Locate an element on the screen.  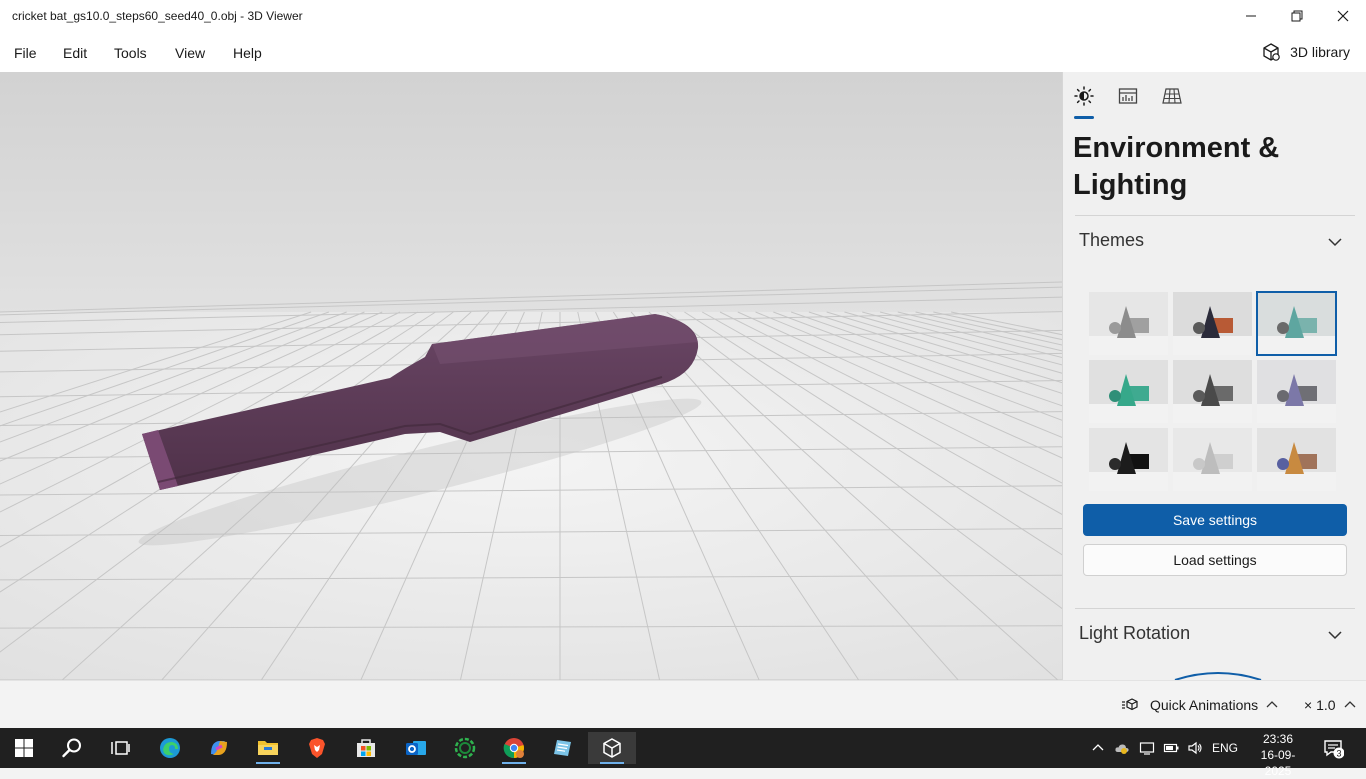
sun-icon is located at coordinates (1084, 96).